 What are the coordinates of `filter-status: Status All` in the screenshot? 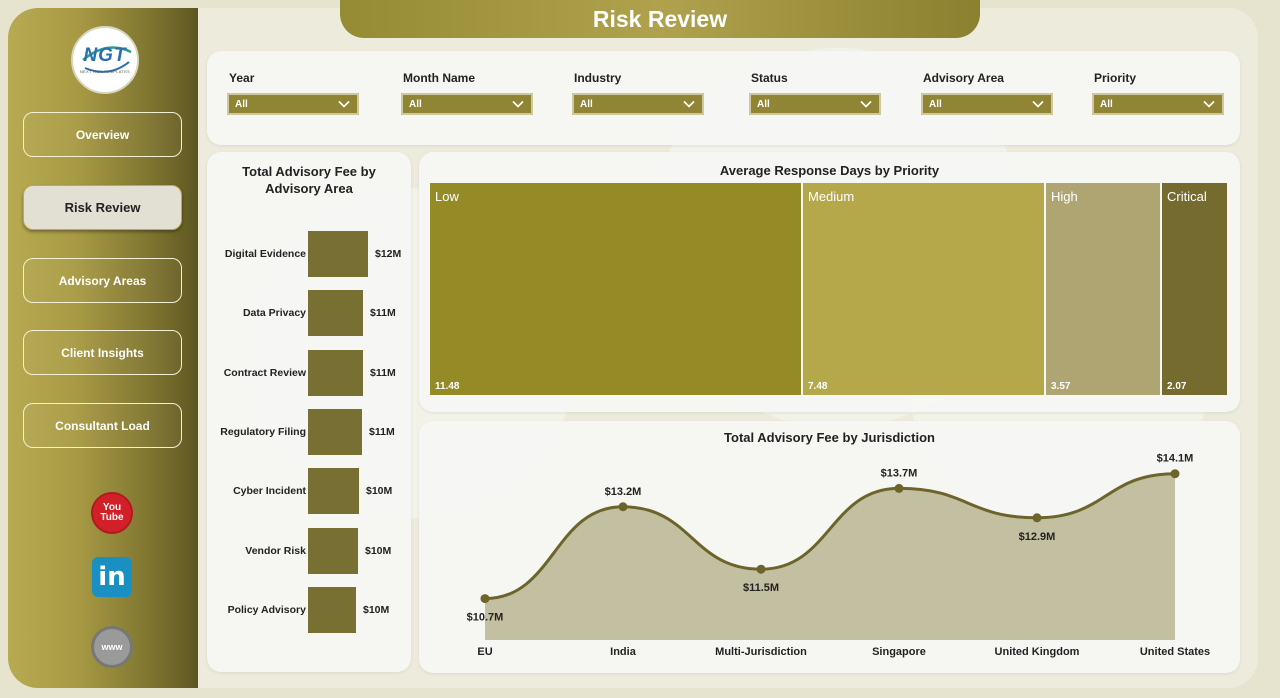 It's located at (815, 93).